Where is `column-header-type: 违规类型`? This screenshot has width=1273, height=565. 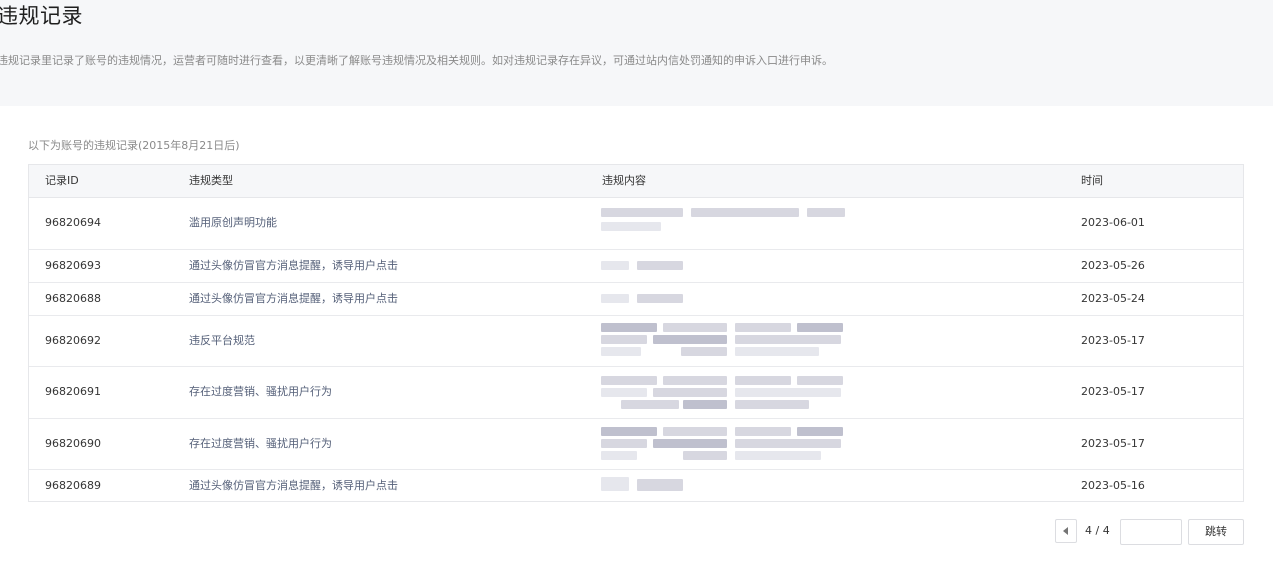
column-header-type: 违规类型 is located at coordinates (211, 180).